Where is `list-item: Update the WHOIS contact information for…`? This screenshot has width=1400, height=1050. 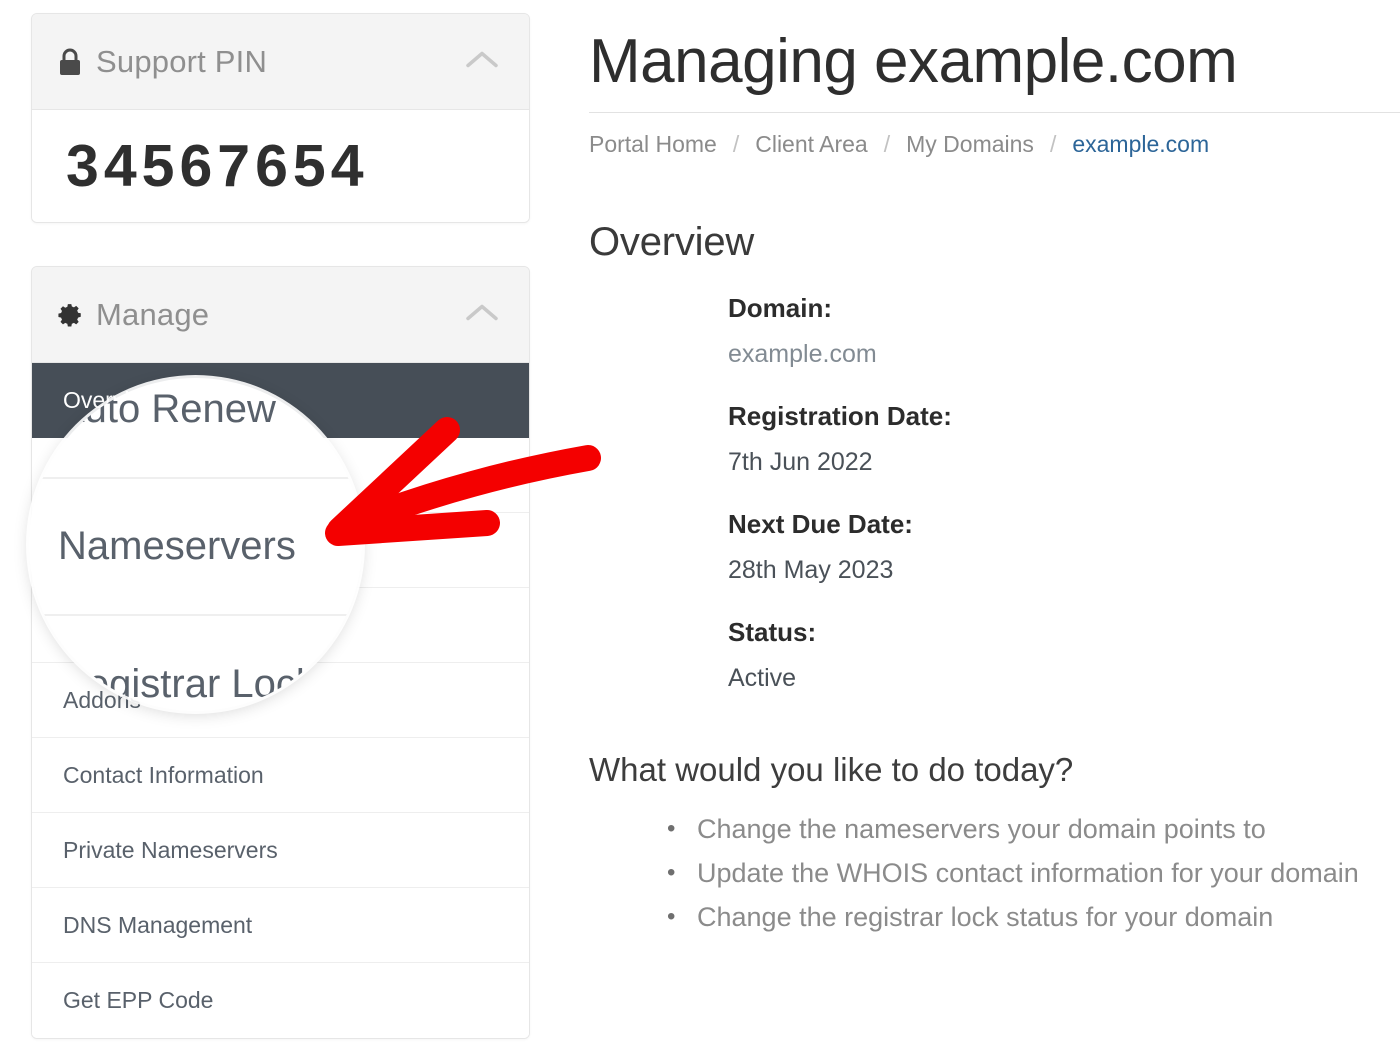 list-item: Update the WHOIS contact information for… is located at coordinates (1033, 873).